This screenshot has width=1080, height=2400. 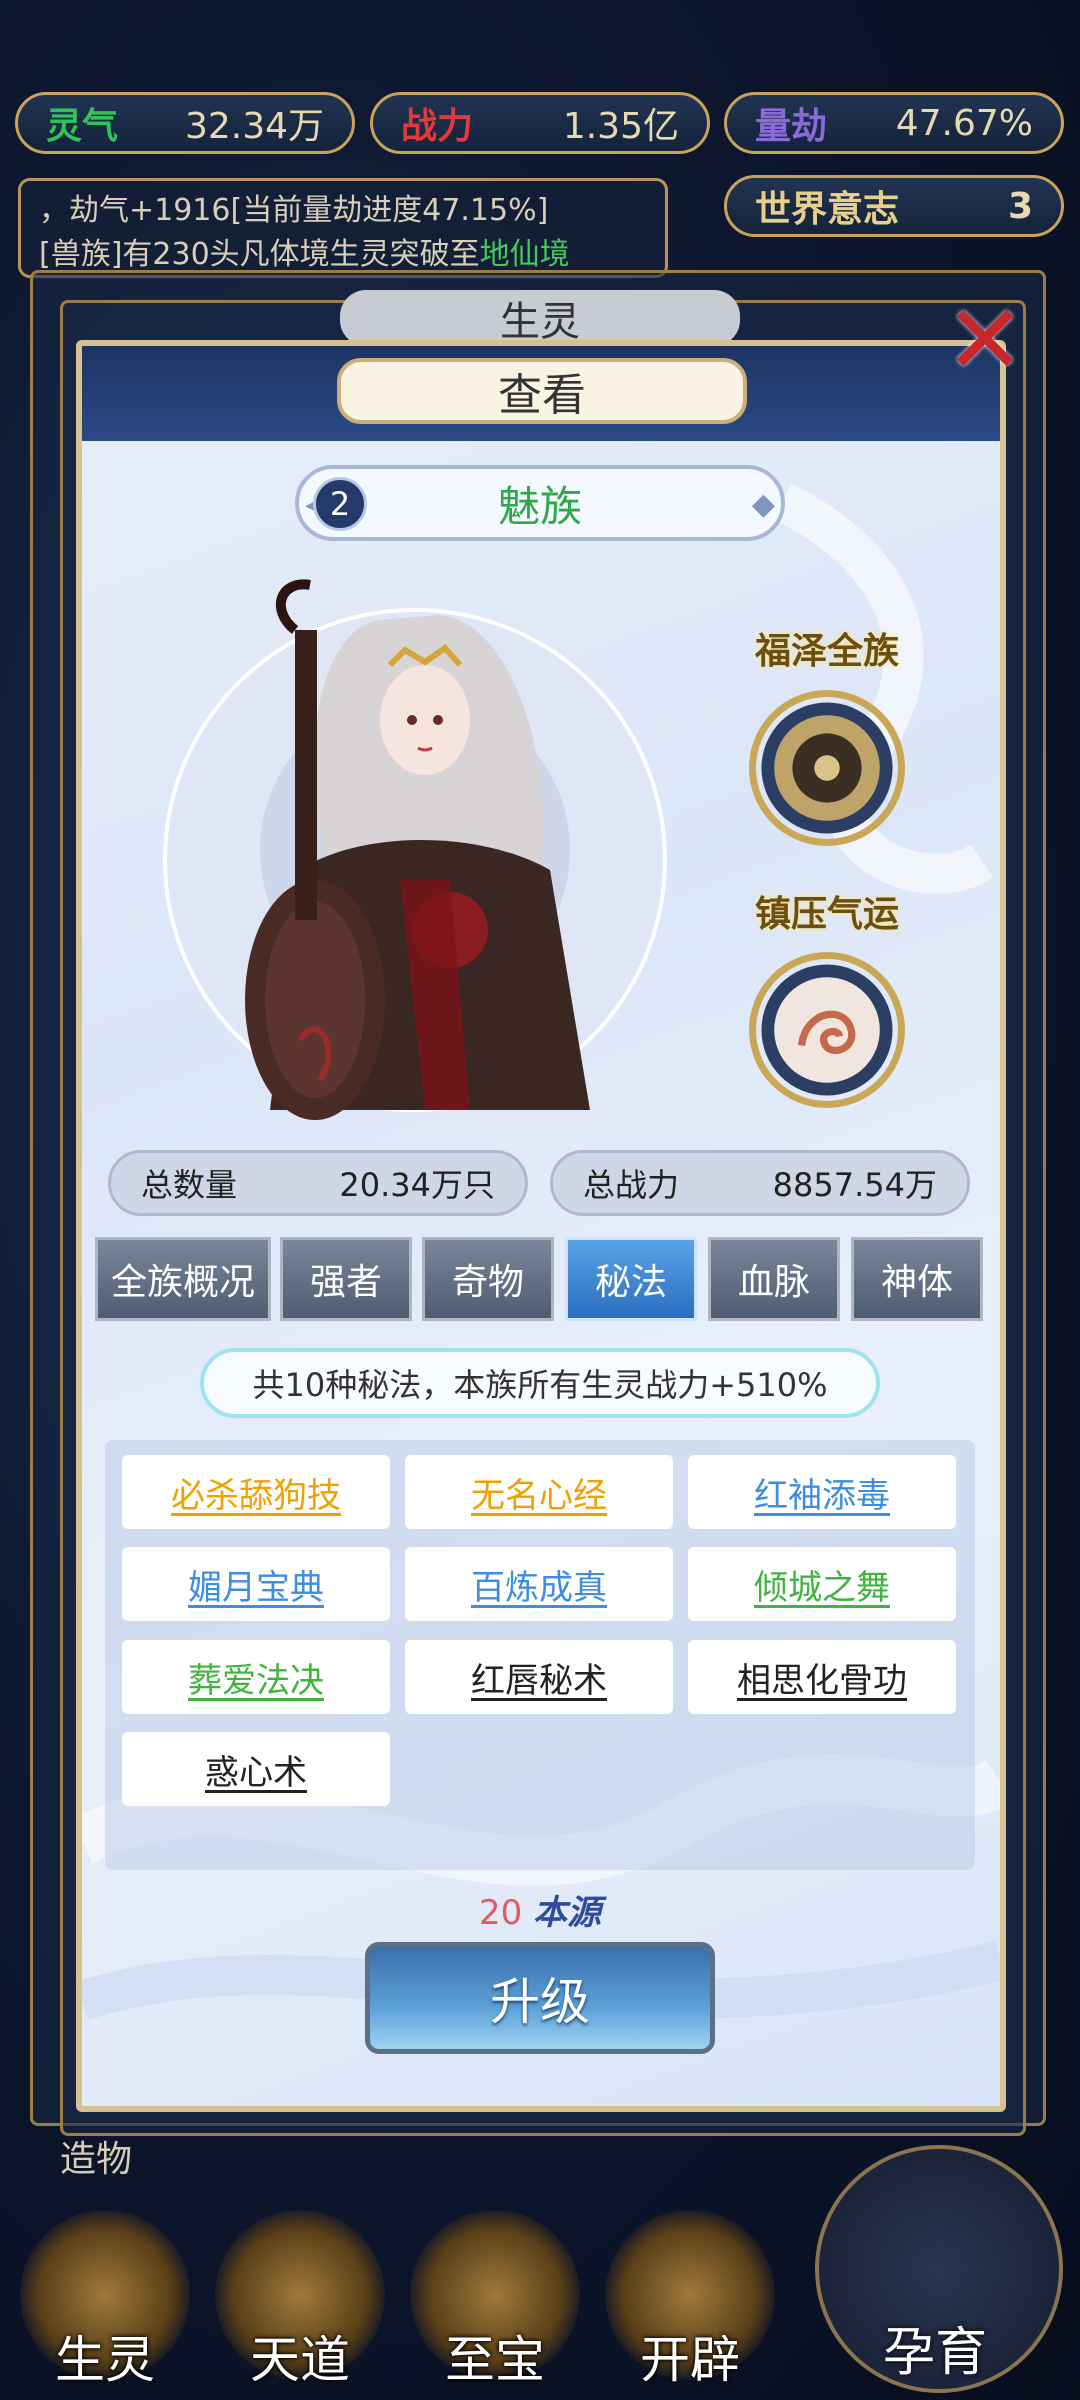 I want to click on skill-item: 惑心术, so click(x=256, y=1769).